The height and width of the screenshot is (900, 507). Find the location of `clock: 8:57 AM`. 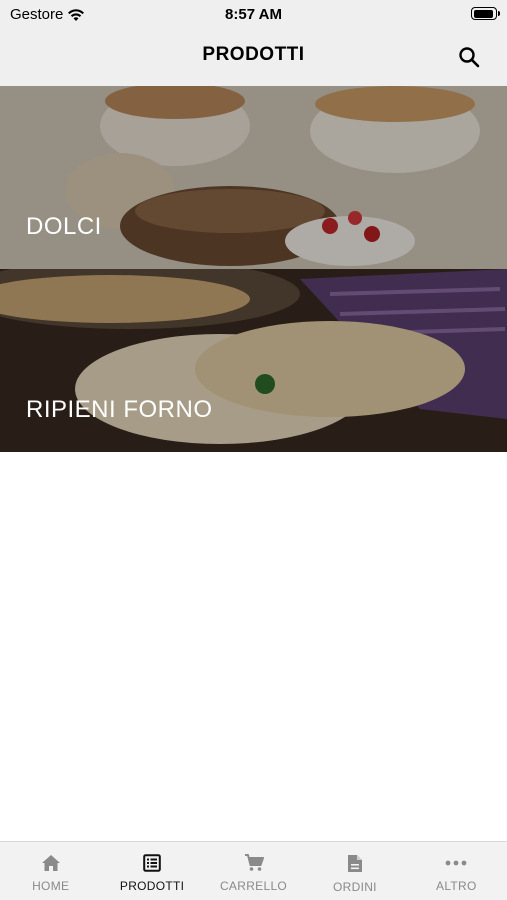

clock: 8:57 AM is located at coordinates (253, 14).